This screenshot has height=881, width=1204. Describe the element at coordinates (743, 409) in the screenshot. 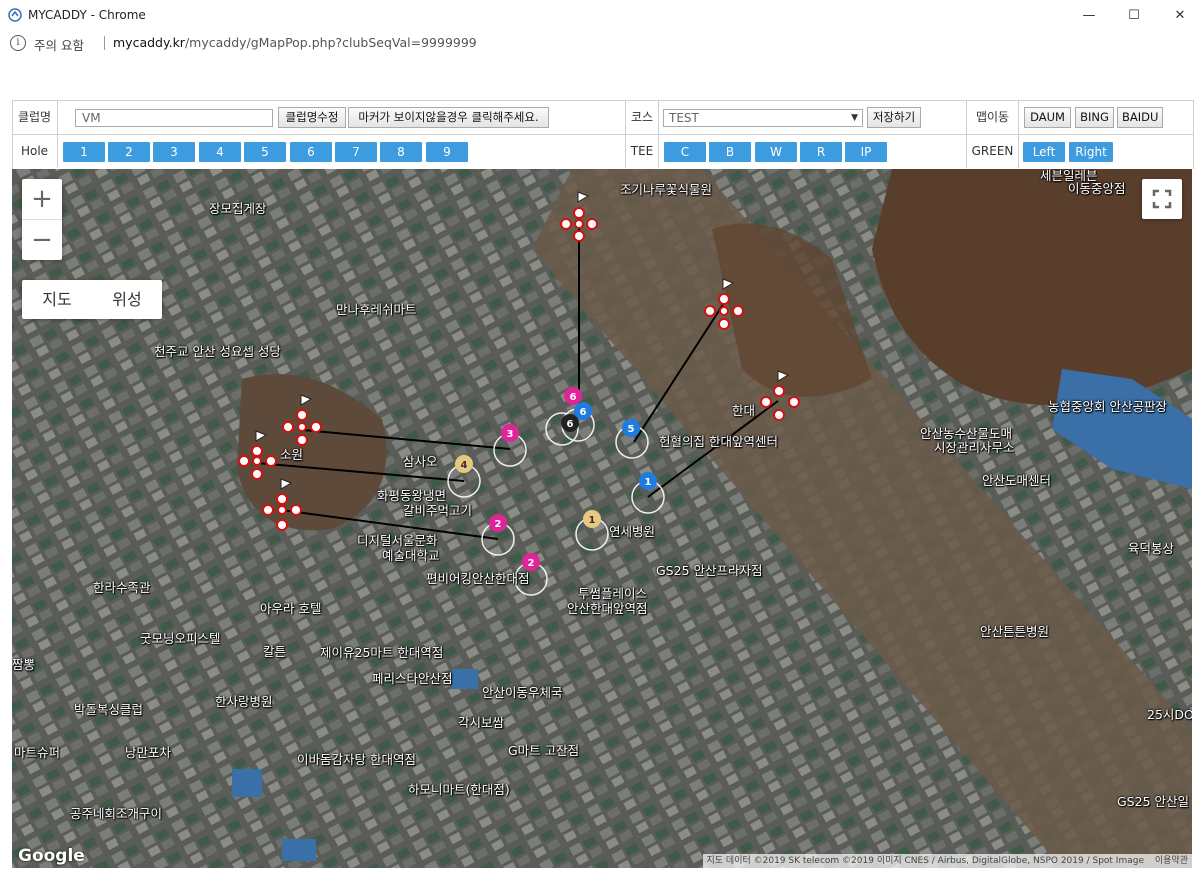

I see `map-place-label: 한대` at that location.